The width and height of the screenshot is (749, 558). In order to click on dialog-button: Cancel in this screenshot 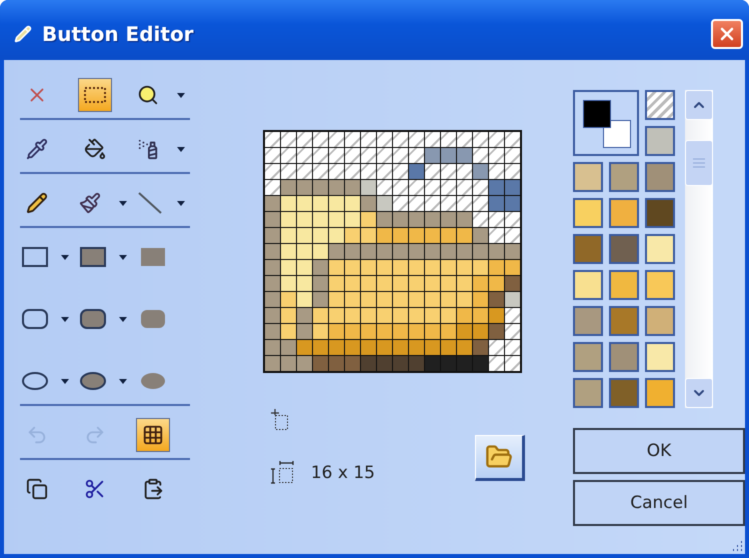, I will do `click(659, 503)`.